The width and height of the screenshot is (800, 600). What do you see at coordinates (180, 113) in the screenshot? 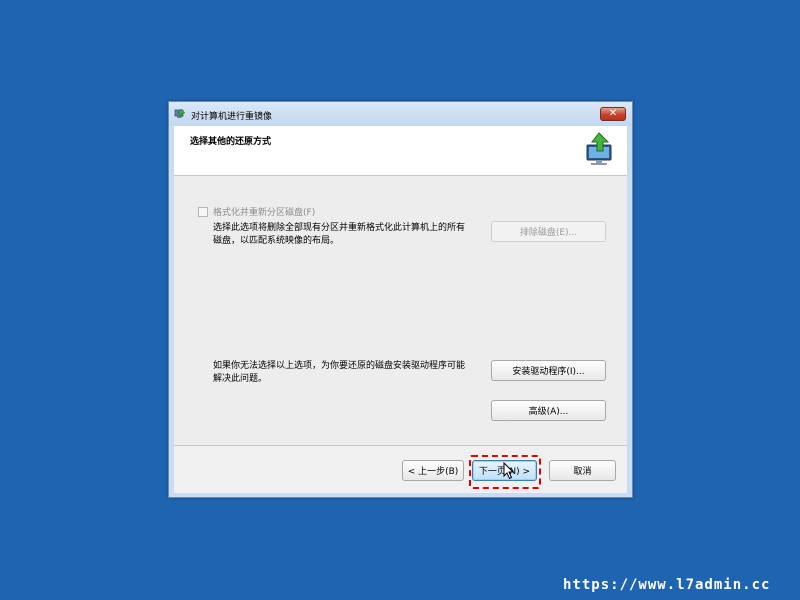
I see `backup-restore-icon` at bounding box center [180, 113].